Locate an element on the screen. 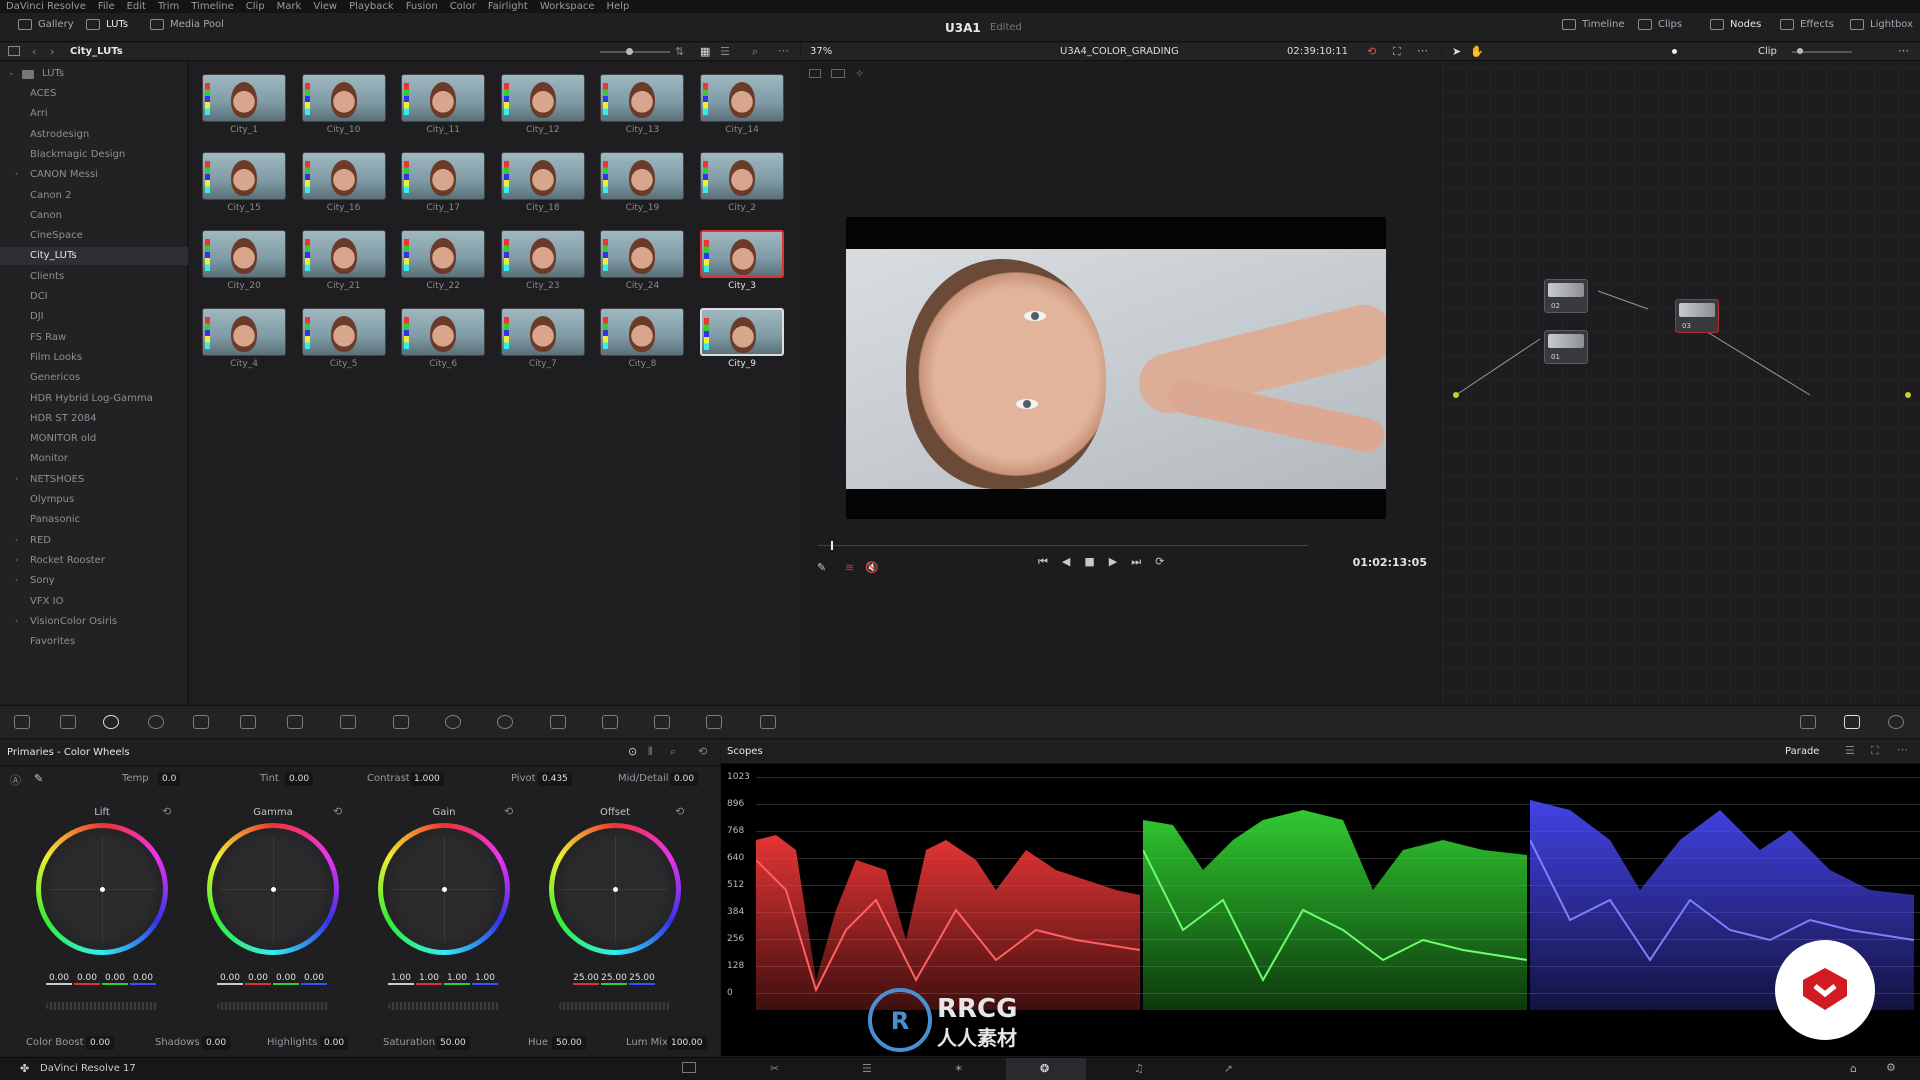 This screenshot has width=1920, height=1080. qualifier-icon is located at coordinates (401, 722).